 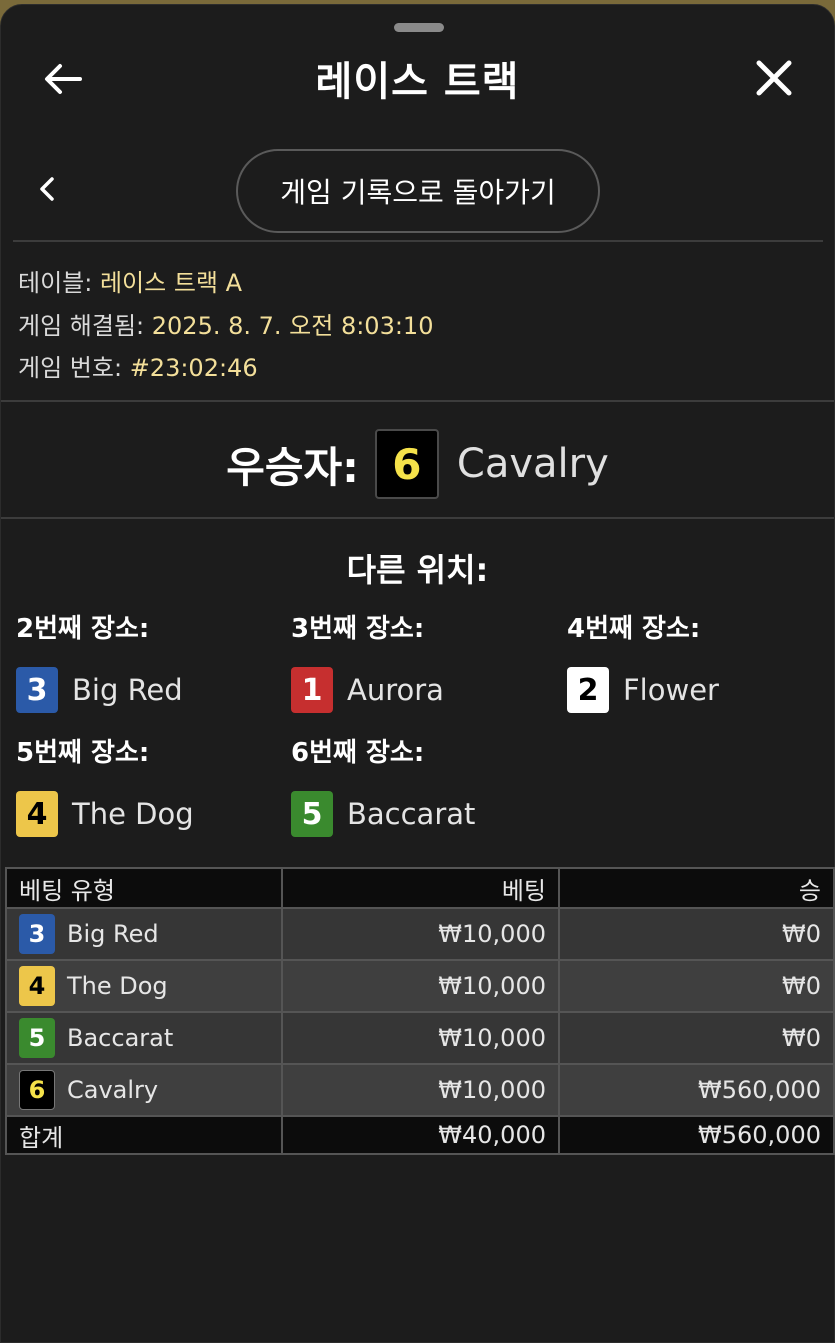 I want to click on place-label: 6번째 장소:, so click(x=358, y=753).